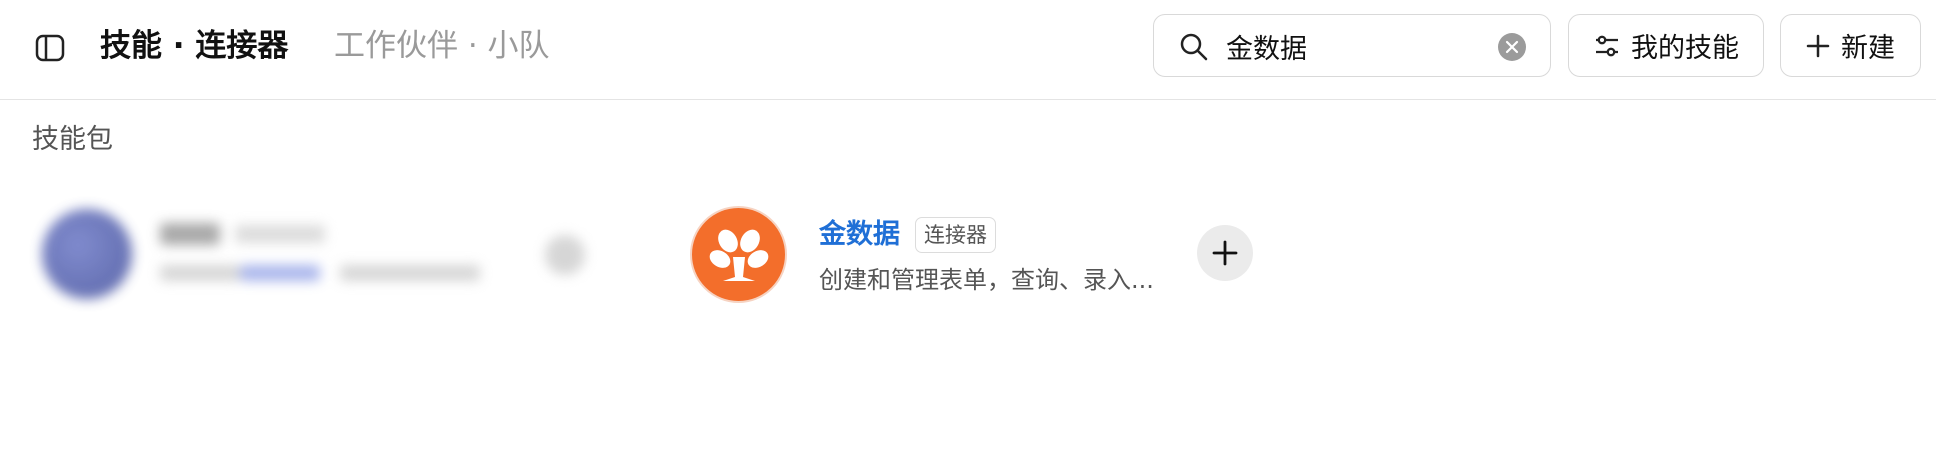  I want to click on tree-icon, so click(738, 255).